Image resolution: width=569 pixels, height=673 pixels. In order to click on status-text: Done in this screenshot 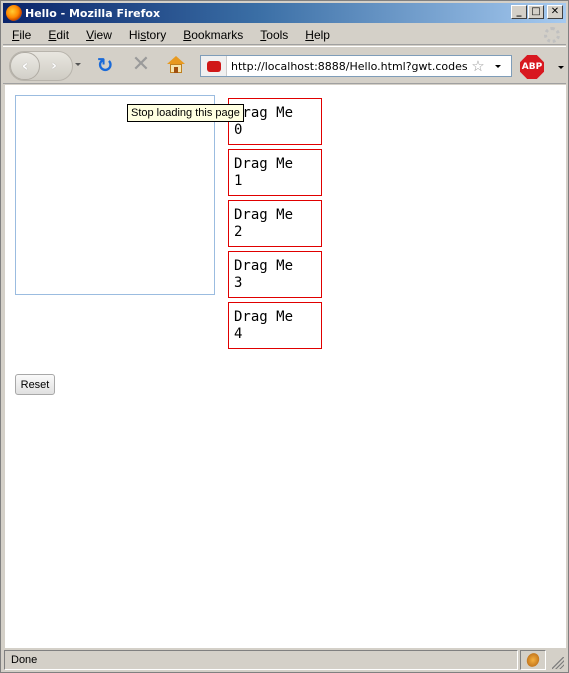, I will do `click(261, 660)`.